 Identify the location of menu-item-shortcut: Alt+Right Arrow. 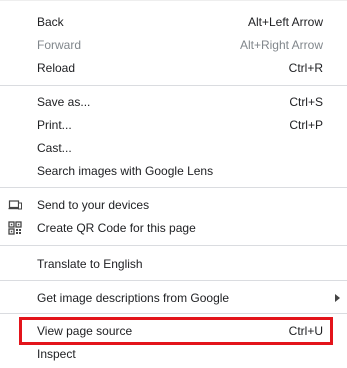
(281, 45).